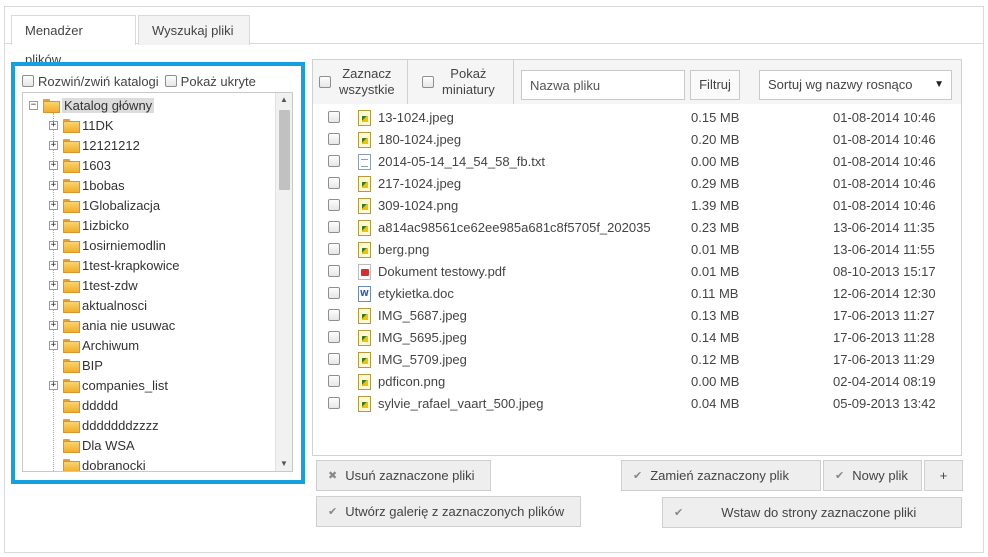 Image resolution: width=988 pixels, height=557 pixels. I want to click on file-name: sylvie_rafael_vaart_500.jpeg, so click(514, 403).